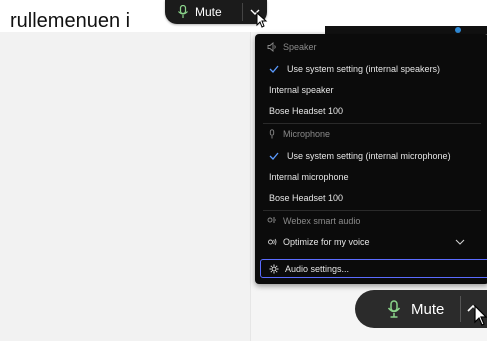 This screenshot has width=487, height=341. Describe the element at coordinates (406, 30) in the screenshot. I see `window-top-strip` at that location.